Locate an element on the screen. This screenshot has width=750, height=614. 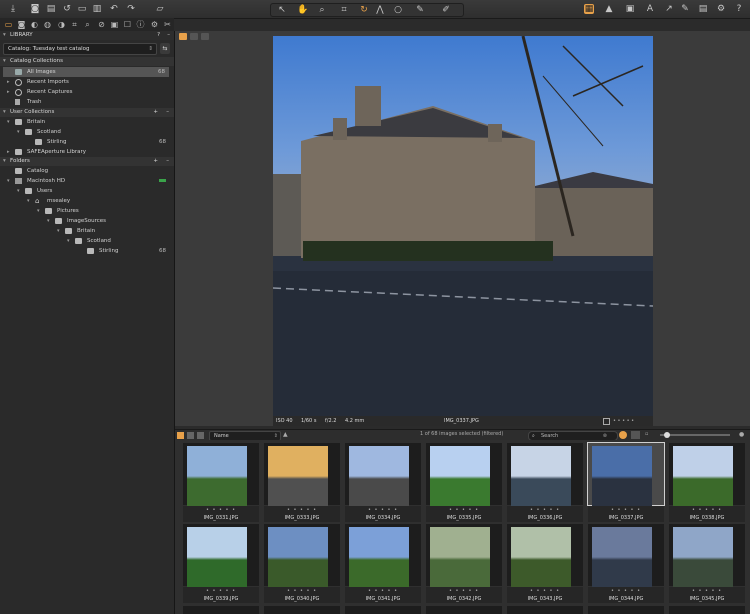
list-layout-icon is located at coordinates (200, 435).